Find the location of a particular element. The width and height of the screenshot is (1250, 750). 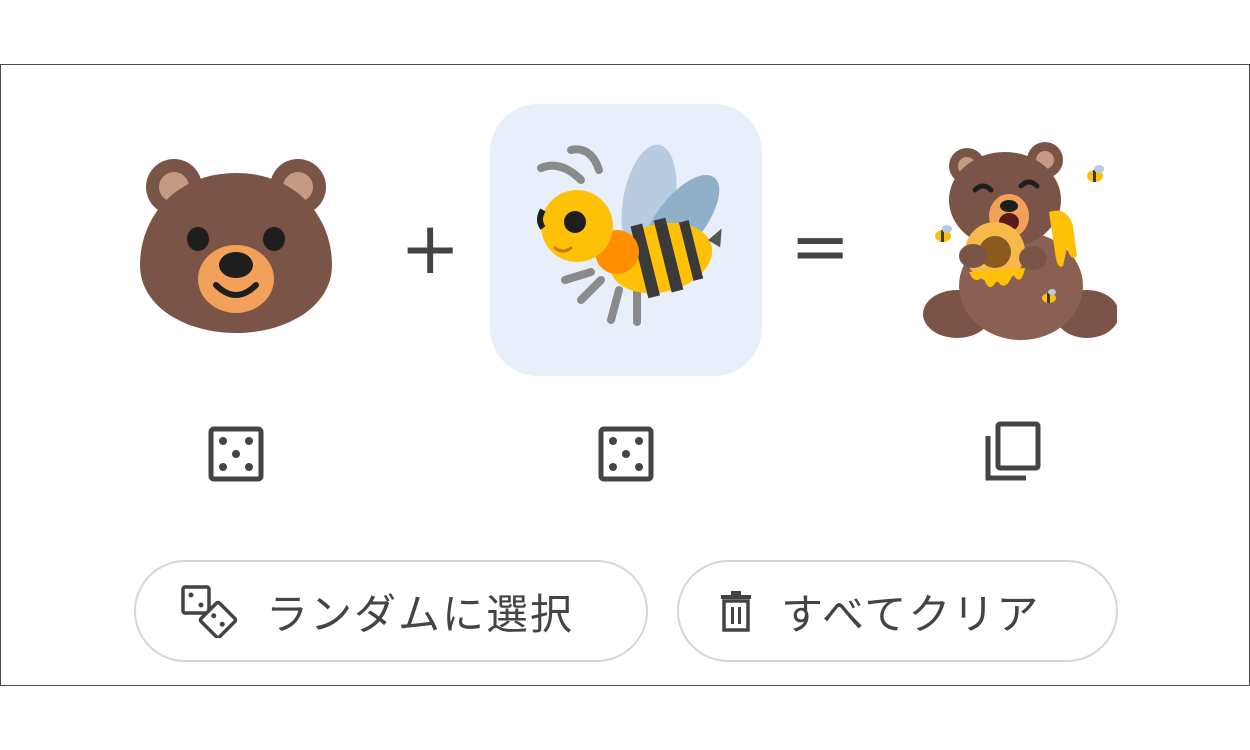

copy-icon is located at coordinates (1013, 451).